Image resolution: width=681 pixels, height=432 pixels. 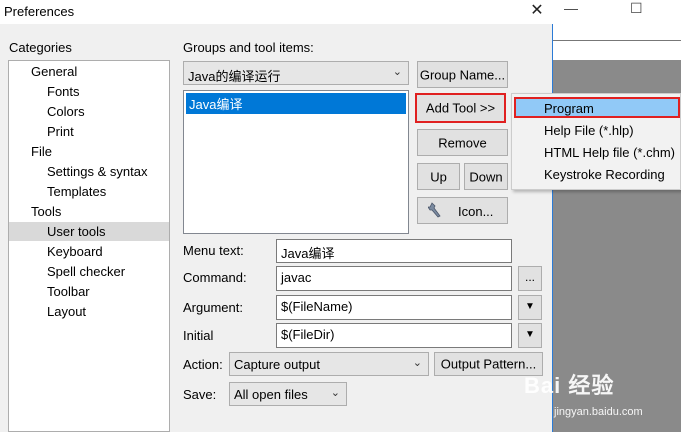 What do you see at coordinates (604, 174) in the screenshot?
I see `menu-item-keystroke-recording: Keystroke Recording` at bounding box center [604, 174].